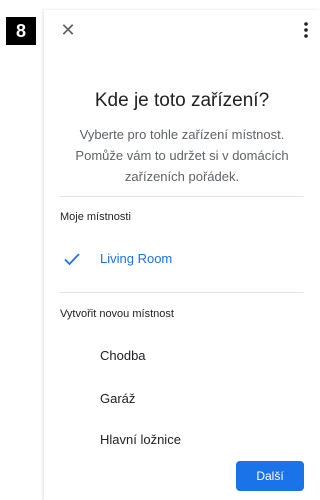 Image resolution: width=320 pixels, height=500 pixels. What do you see at coordinates (123, 355) in the screenshot?
I see `room-option-chodba: Chodba` at bounding box center [123, 355].